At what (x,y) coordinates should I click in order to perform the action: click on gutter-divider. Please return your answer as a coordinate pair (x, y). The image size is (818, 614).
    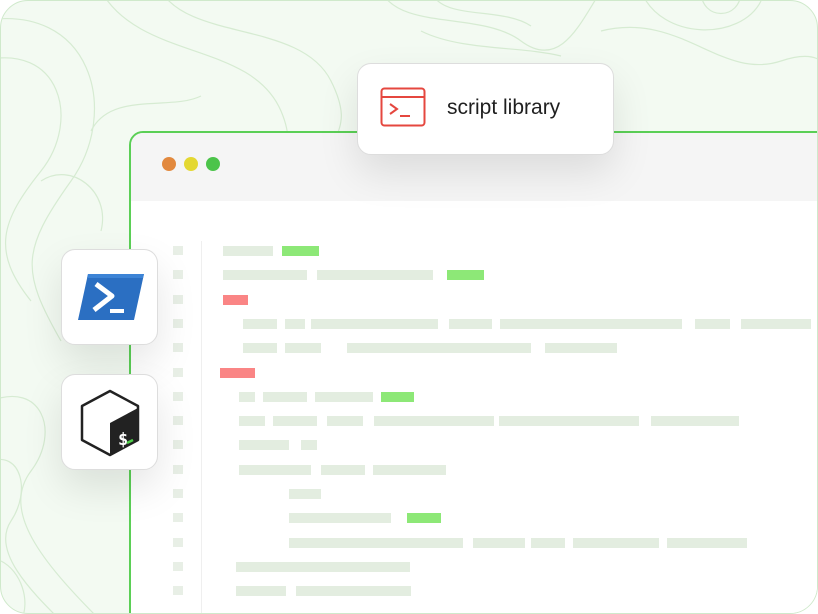
    Looking at the image, I should click on (201, 427).